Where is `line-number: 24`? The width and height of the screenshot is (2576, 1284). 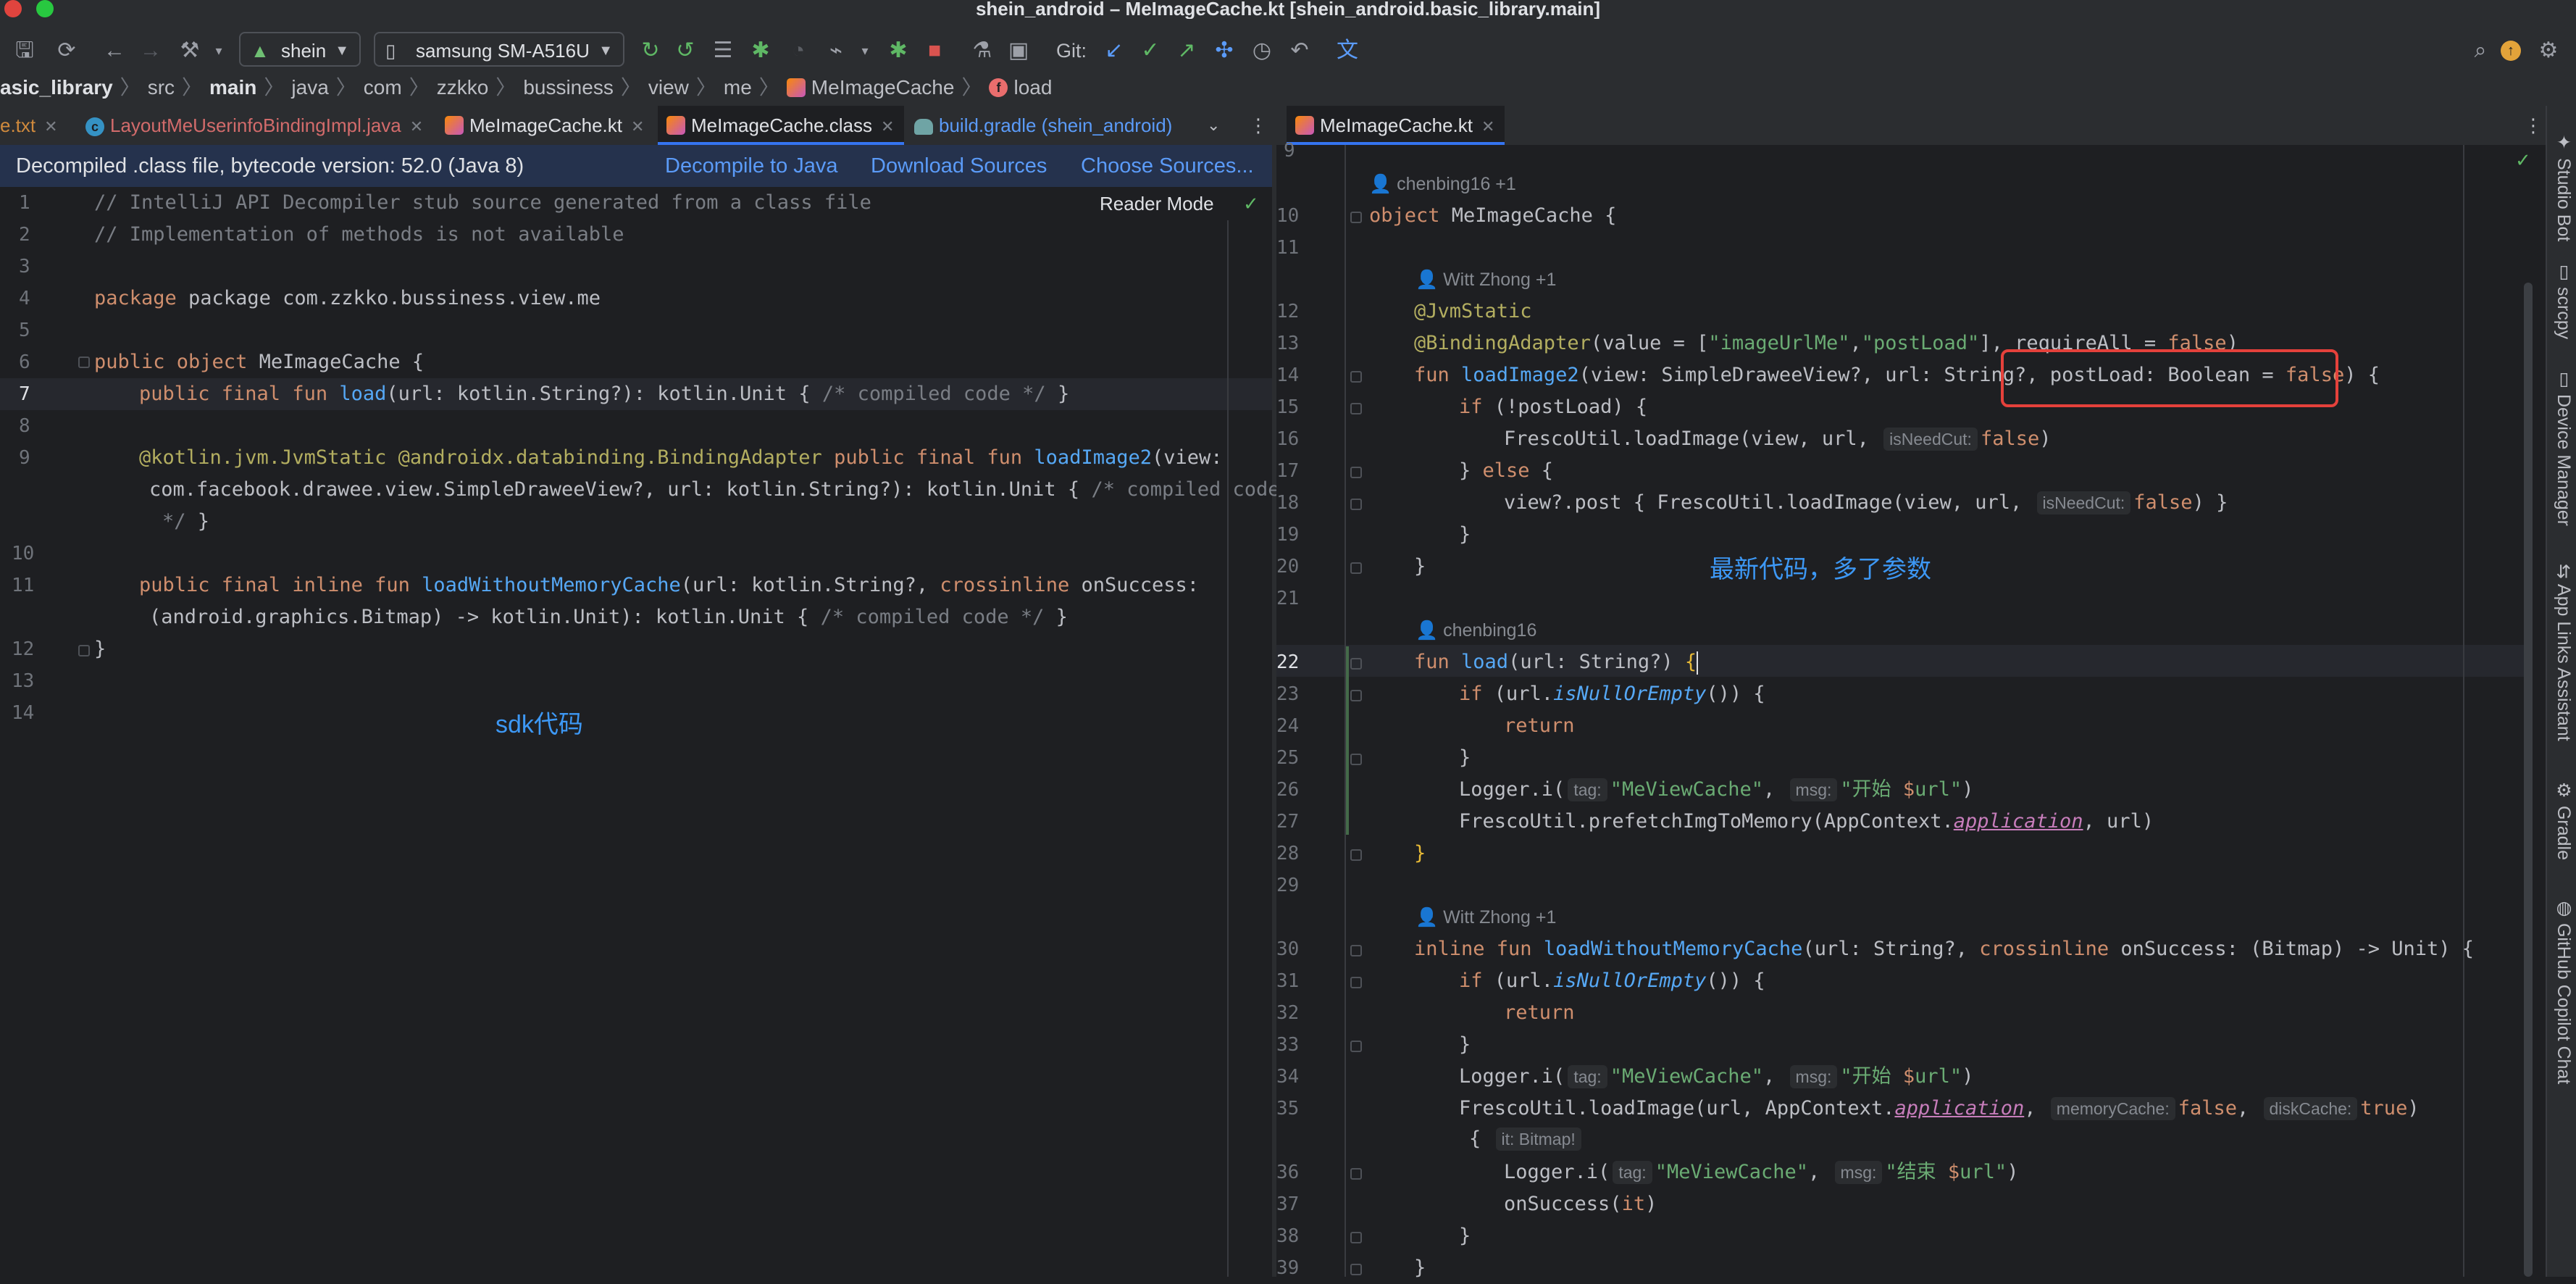 line-number: 24 is located at coordinates (1288, 726).